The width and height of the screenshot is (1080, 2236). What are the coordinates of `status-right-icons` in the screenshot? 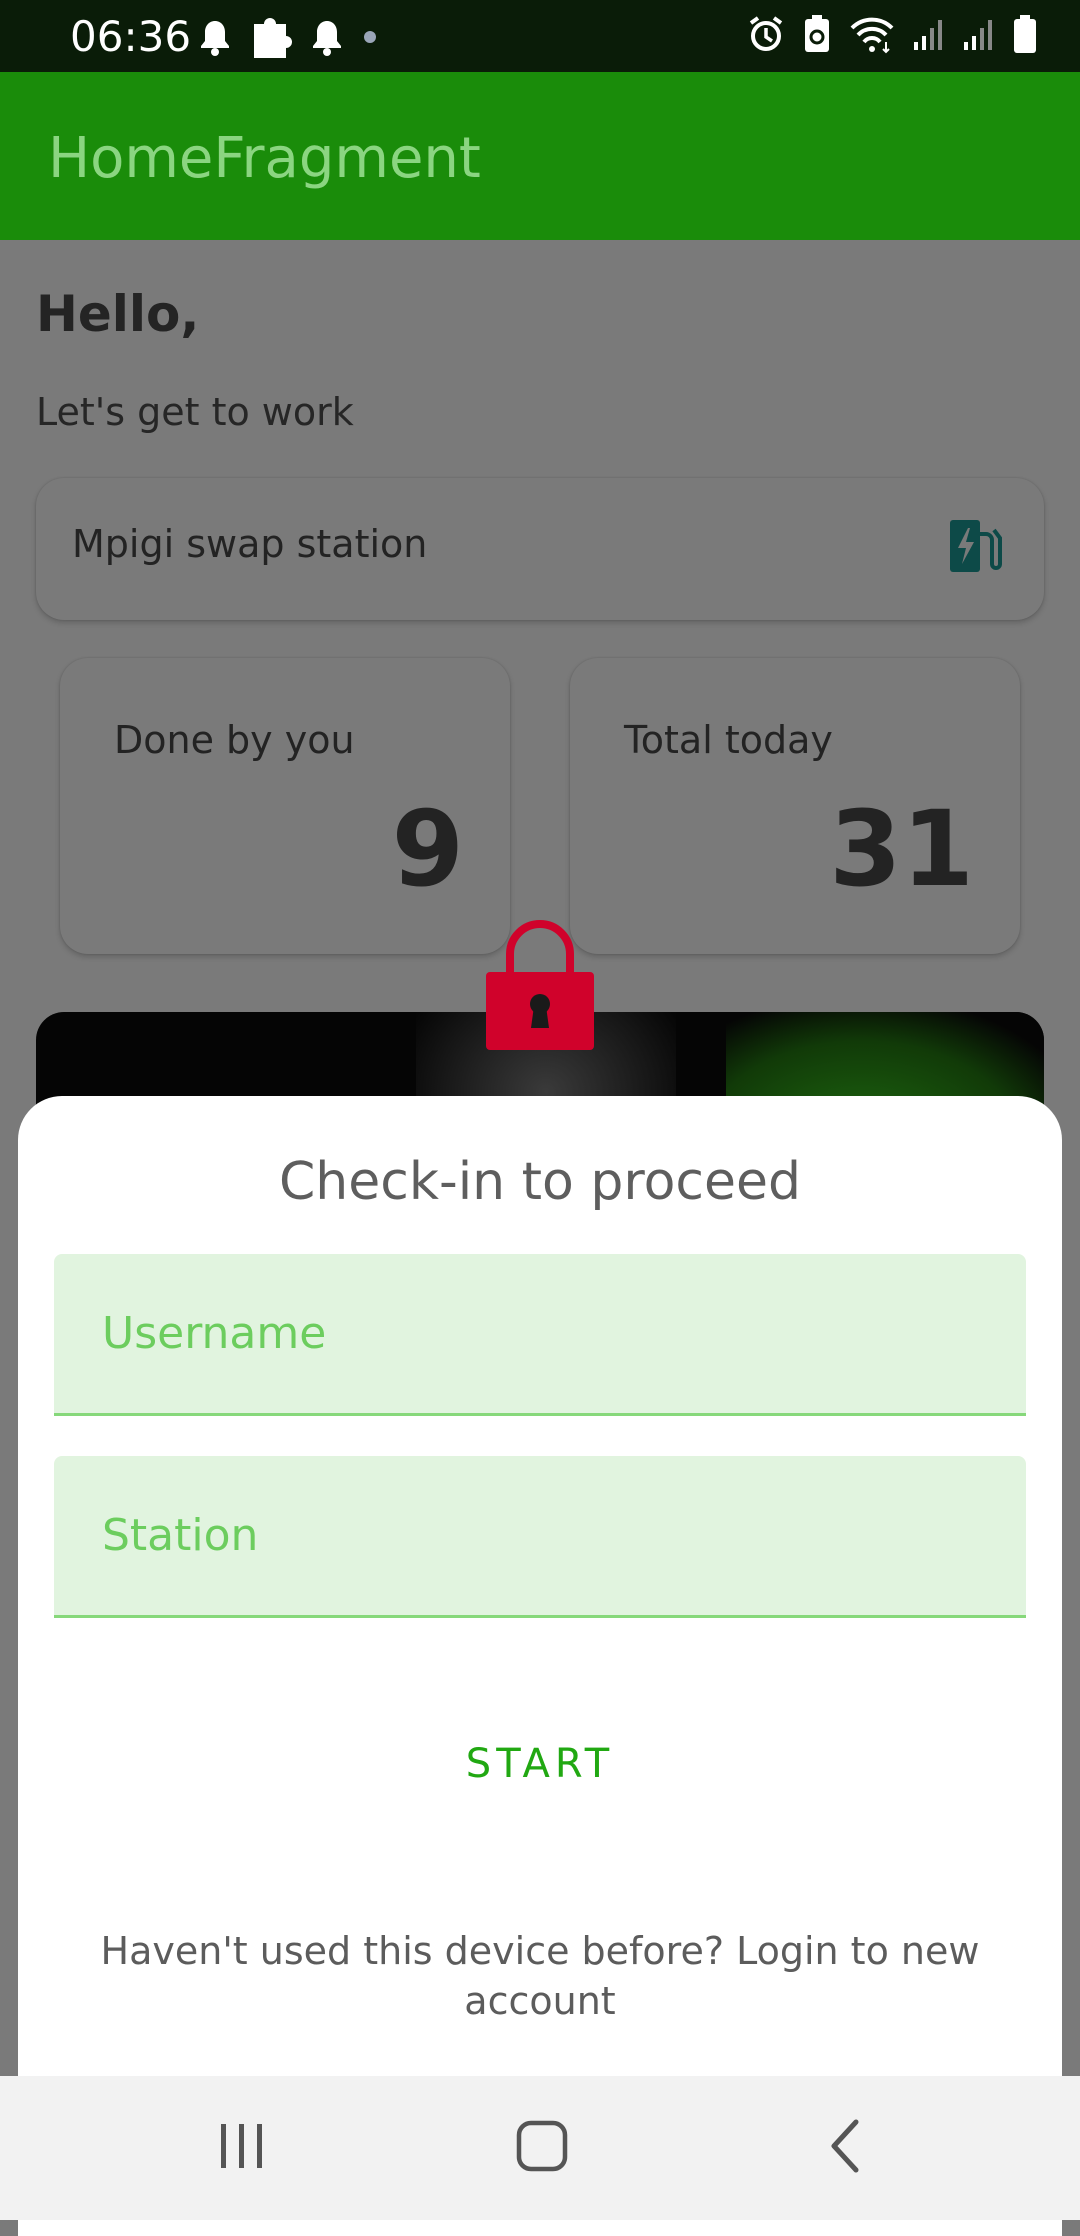 It's located at (892, 36).